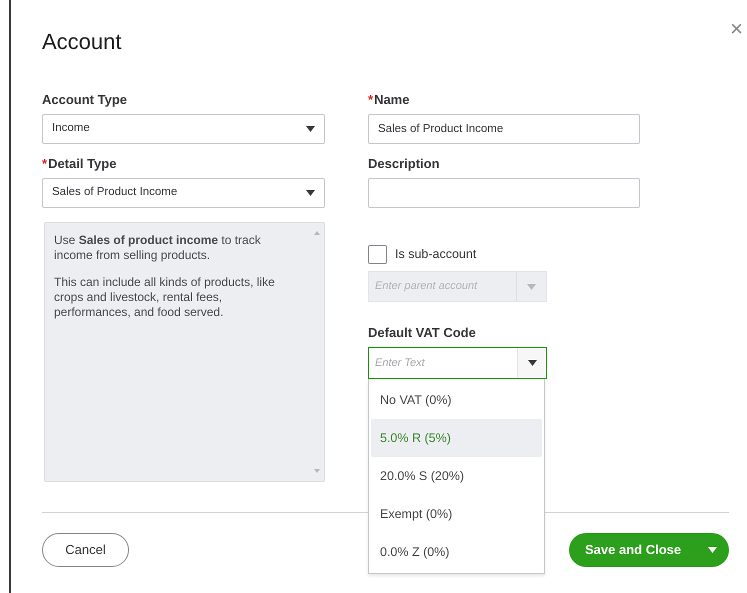  What do you see at coordinates (435, 254) in the screenshot?
I see `checkbox-label: Is sub-account` at bounding box center [435, 254].